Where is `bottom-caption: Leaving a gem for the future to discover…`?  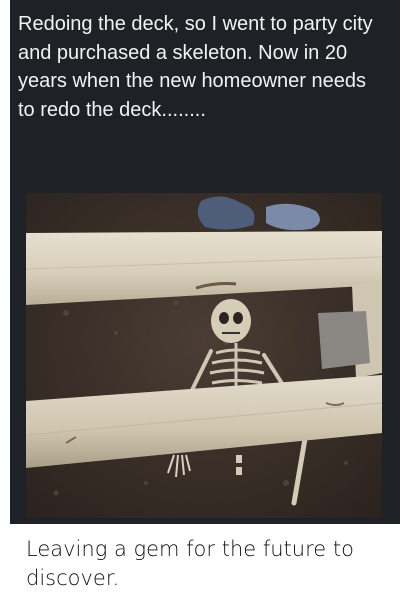 bottom-caption: Leaving a gem for the future to discover… is located at coordinates (190, 563).